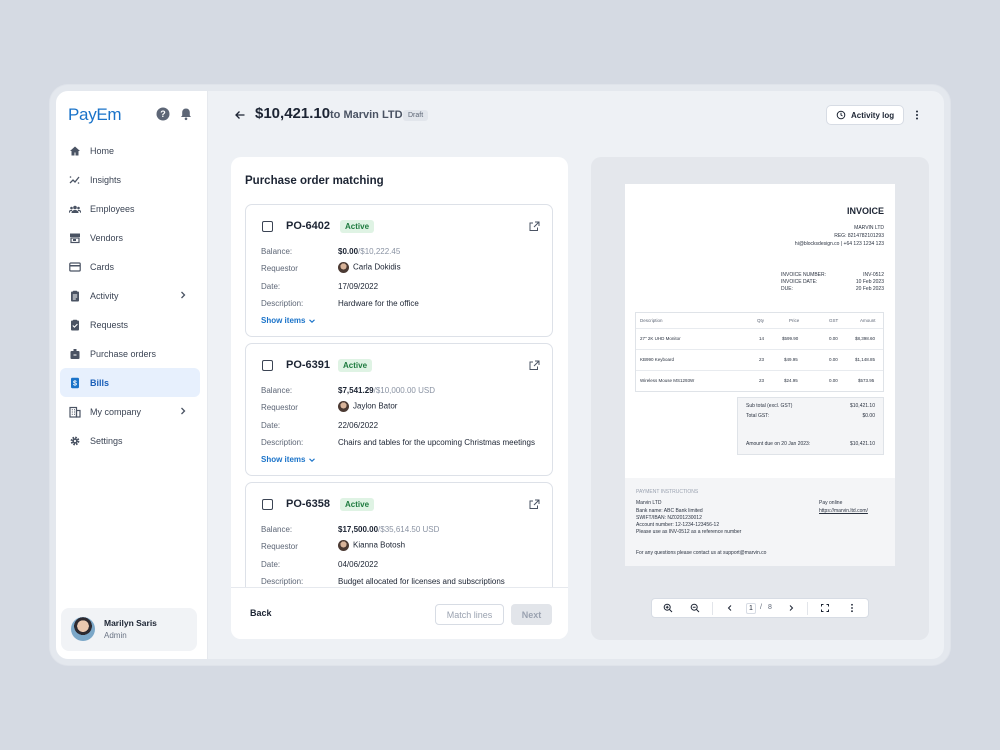 This screenshot has width=1000, height=750. I want to click on sidebar-item-requests: Requests, so click(130, 324).